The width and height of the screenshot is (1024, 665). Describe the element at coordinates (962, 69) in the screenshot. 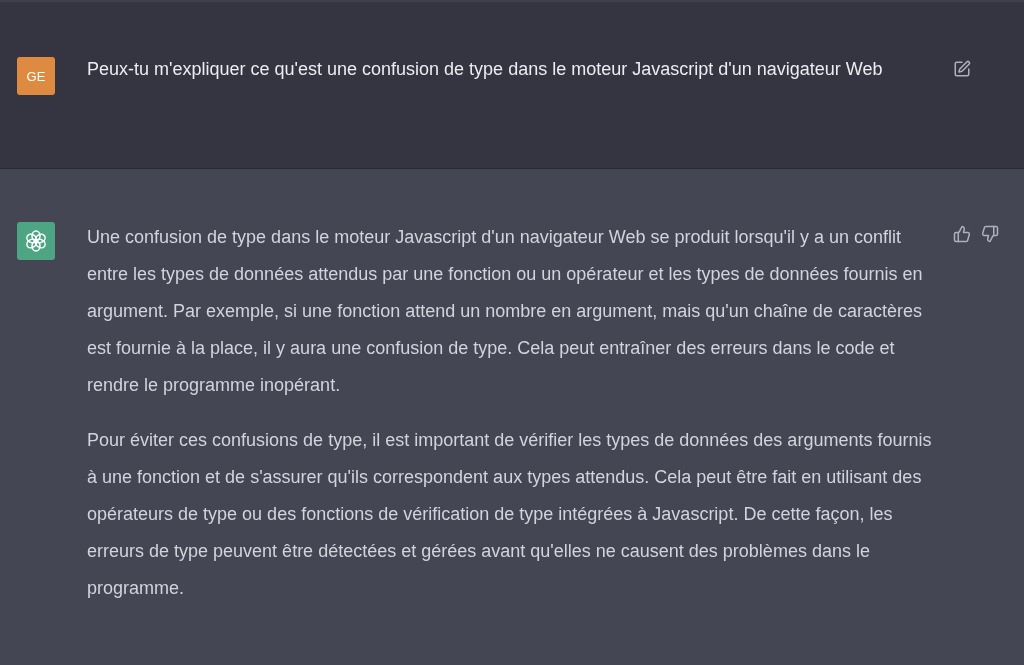

I see `edit-icon` at that location.